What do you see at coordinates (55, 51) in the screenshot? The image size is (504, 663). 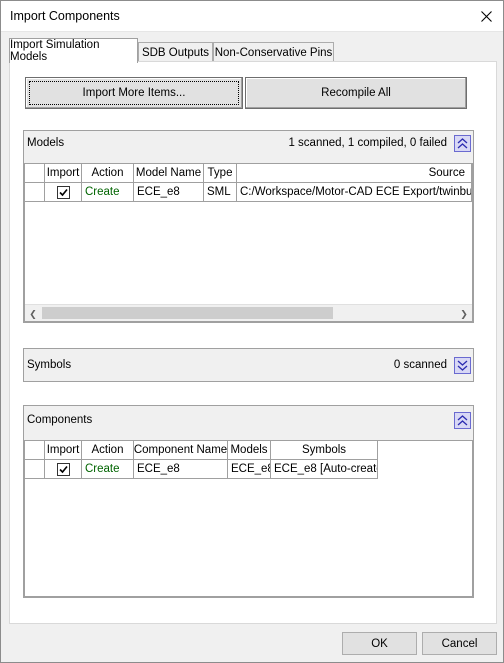 I see `tab-label: Import Simulation Models` at bounding box center [55, 51].